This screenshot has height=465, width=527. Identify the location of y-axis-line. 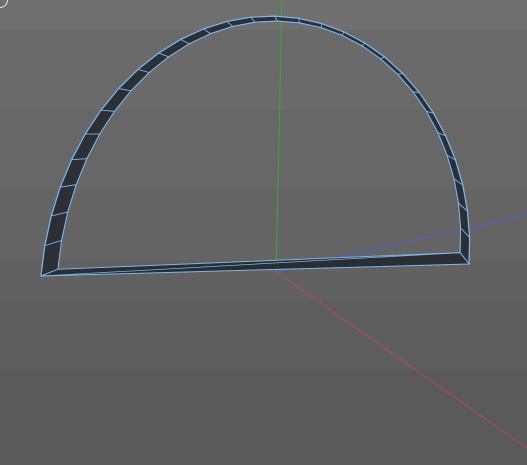
(279, 136).